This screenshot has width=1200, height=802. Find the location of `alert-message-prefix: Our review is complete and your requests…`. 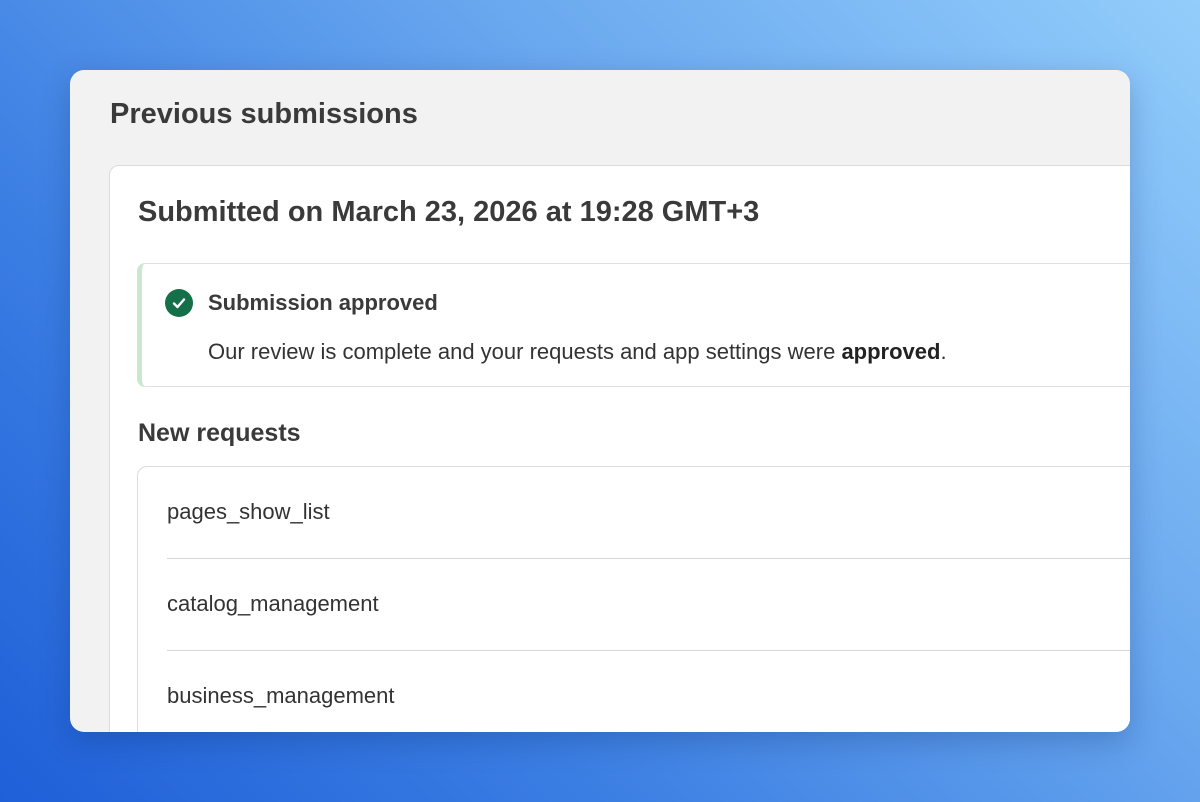

alert-message-prefix: Our review is complete and your requests… is located at coordinates (525, 351).